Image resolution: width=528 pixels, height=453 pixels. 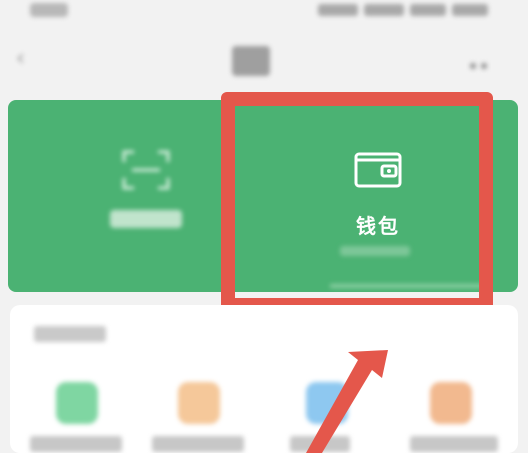 What do you see at coordinates (147, 193) in the screenshot?
I see `pay-entry` at bounding box center [147, 193].